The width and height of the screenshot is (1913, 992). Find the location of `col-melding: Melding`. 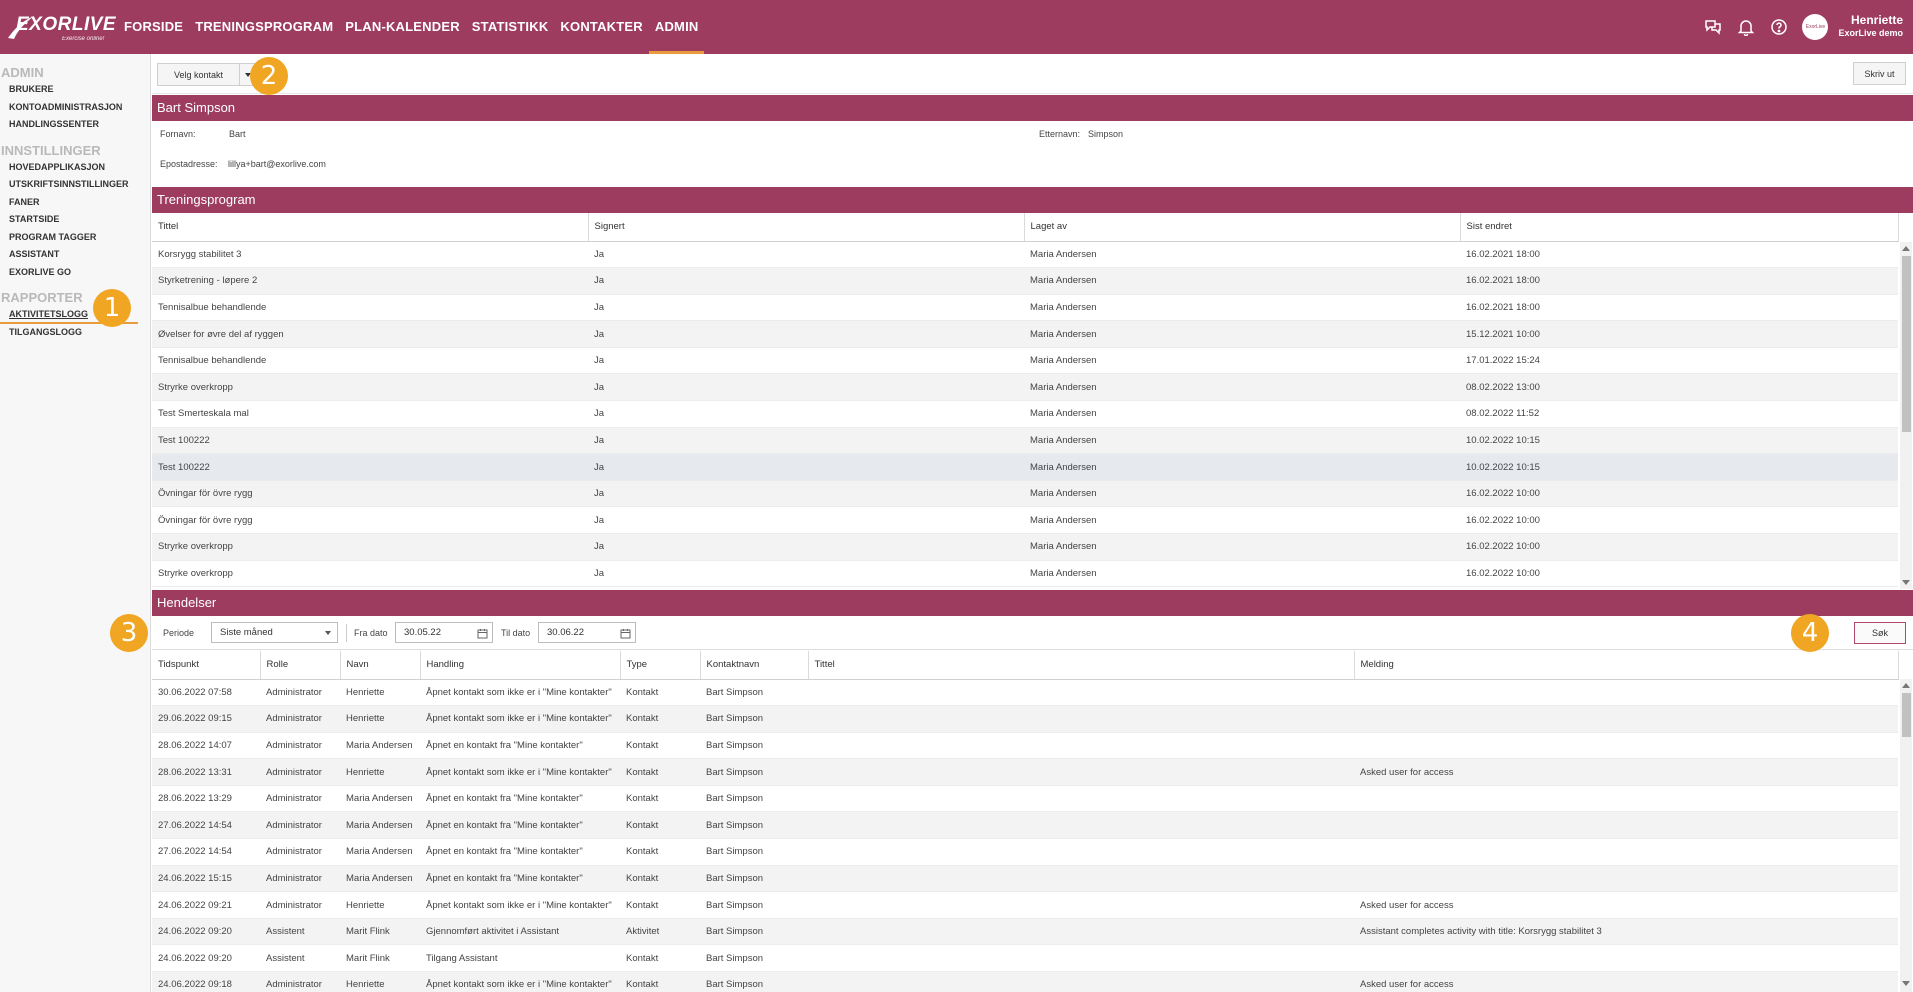

col-melding: Melding is located at coordinates (1626, 665).